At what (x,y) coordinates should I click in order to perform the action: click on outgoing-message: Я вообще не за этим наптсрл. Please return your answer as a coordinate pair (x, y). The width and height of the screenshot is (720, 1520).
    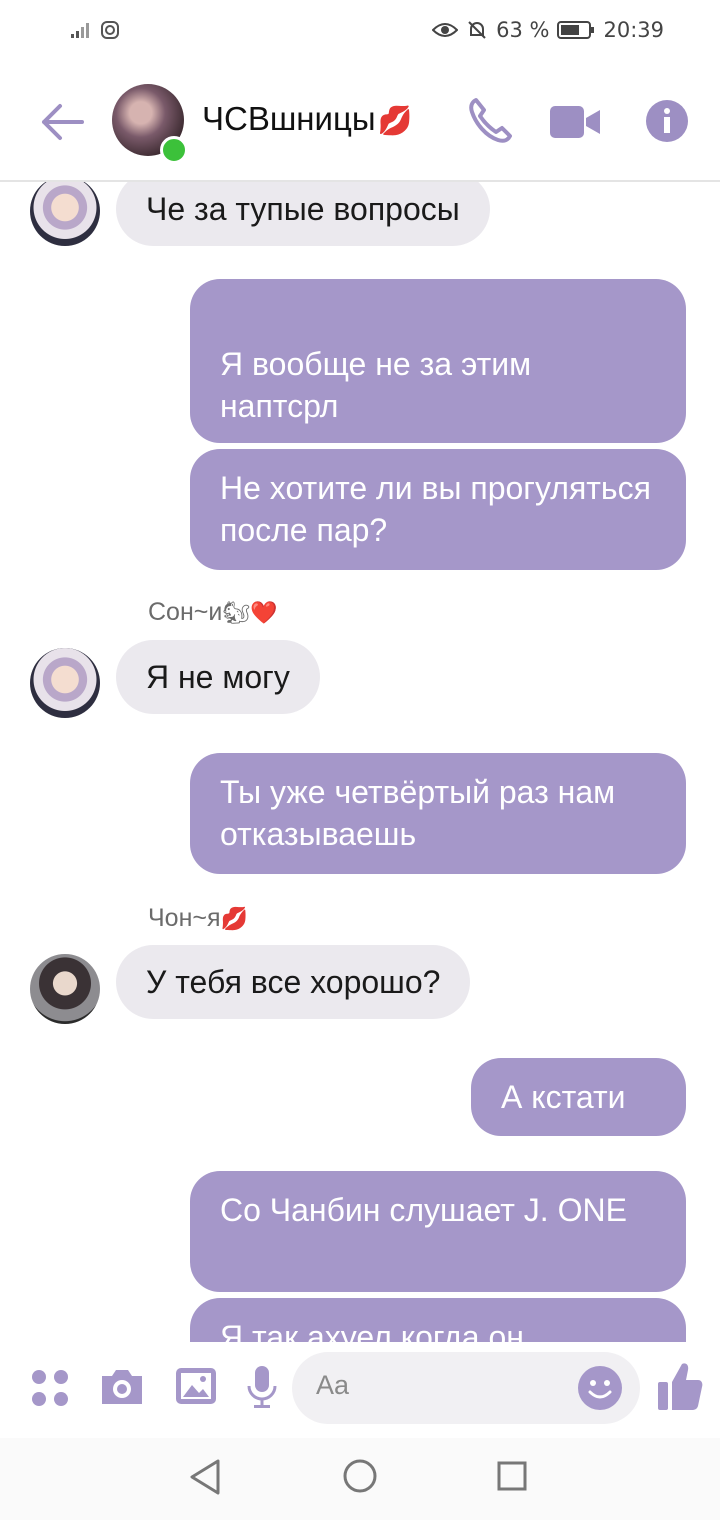
    Looking at the image, I should click on (438, 361).